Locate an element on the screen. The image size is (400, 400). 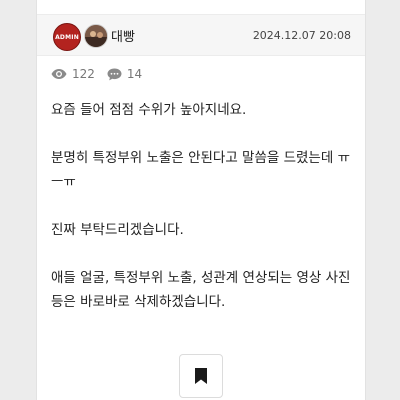
bookmark-icon is located at coordinates (201, 376).